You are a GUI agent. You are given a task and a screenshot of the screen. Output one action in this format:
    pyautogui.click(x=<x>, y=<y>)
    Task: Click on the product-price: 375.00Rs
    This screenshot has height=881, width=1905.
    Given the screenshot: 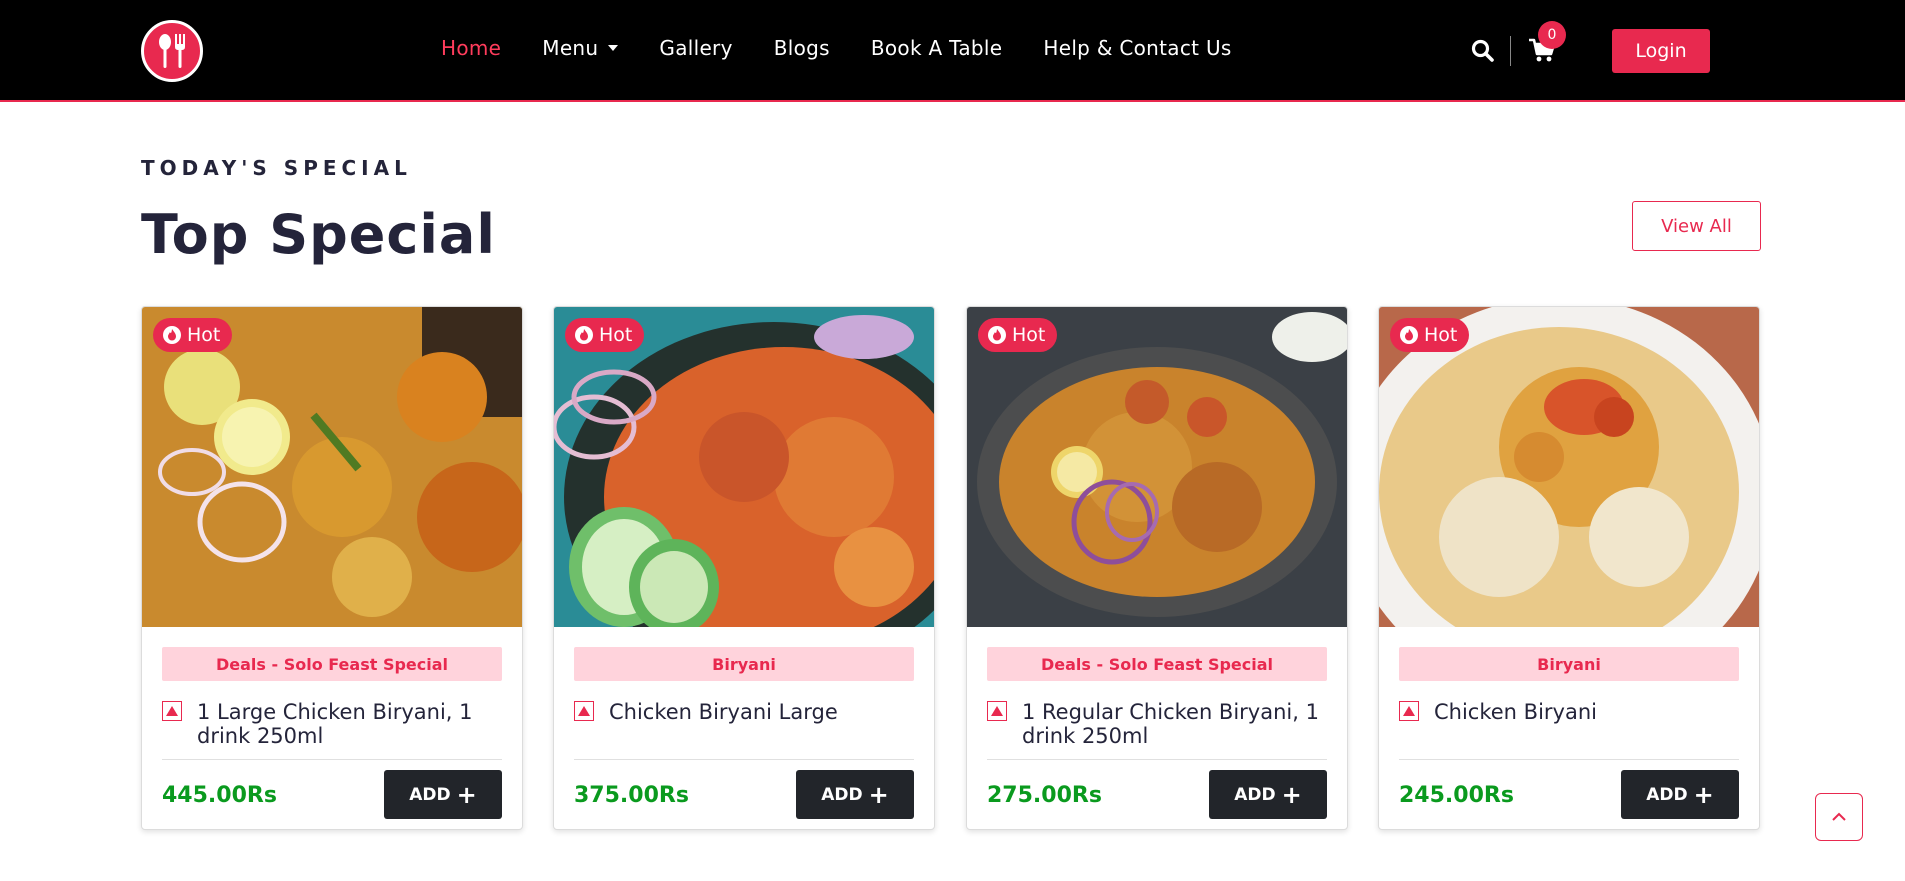 What is the action you would take?
    pyautogui.click(x=631, y=795)
    